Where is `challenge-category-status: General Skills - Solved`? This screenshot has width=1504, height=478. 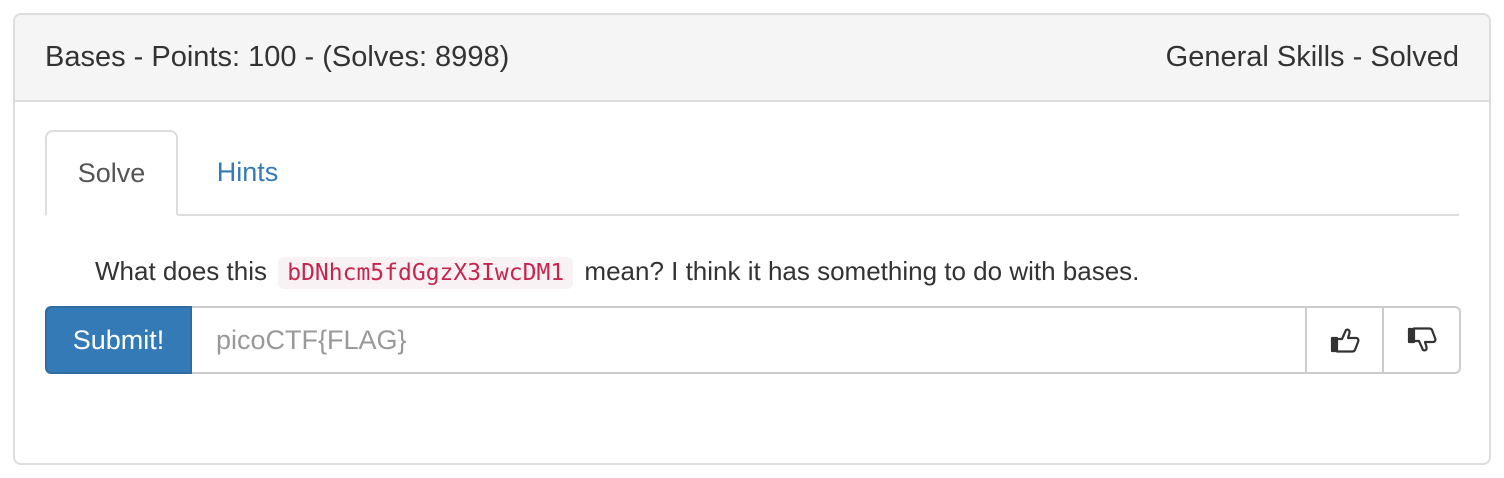
challenge-category-status: General Skills - Solved is located at coordinates (1312, 57).